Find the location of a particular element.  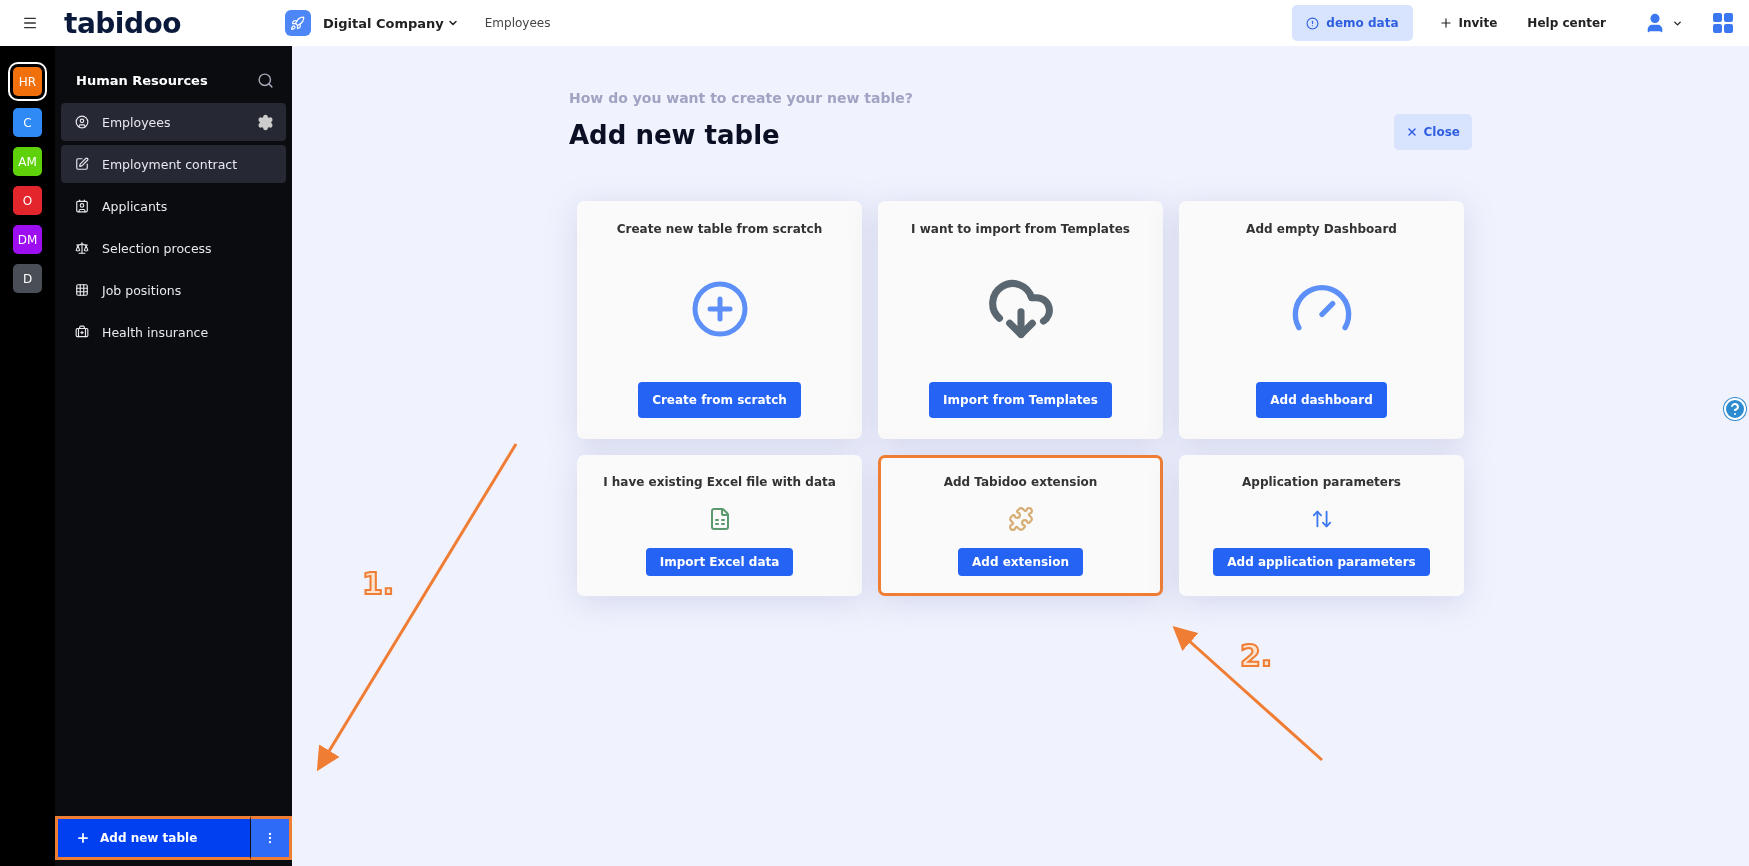

add-new-table-button: Add new table is located at coordinates (152, 838).